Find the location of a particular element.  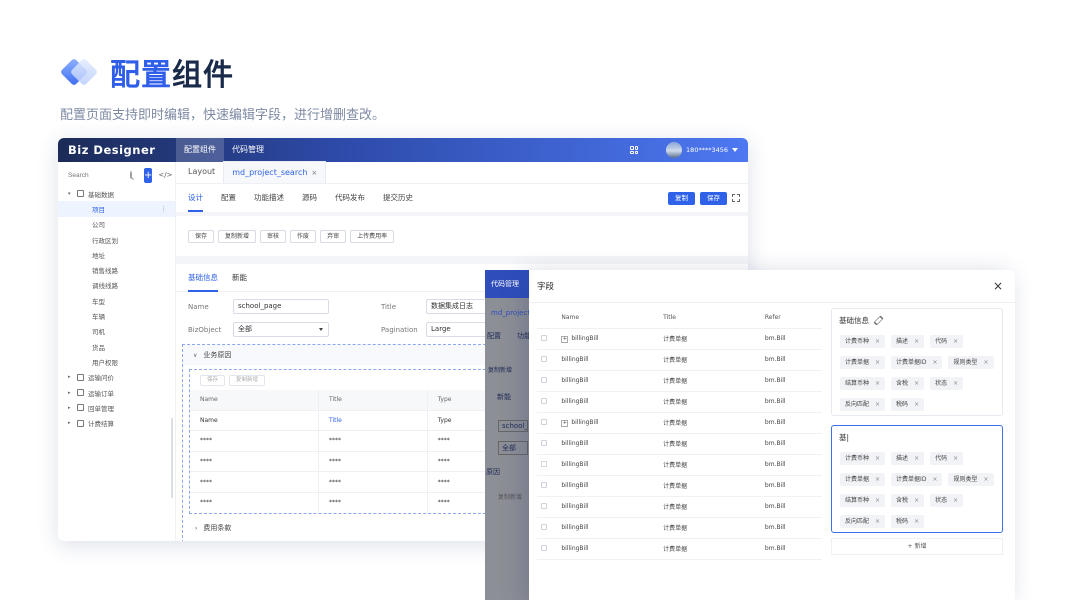

scrollbar is located at coordinates (172, 458).